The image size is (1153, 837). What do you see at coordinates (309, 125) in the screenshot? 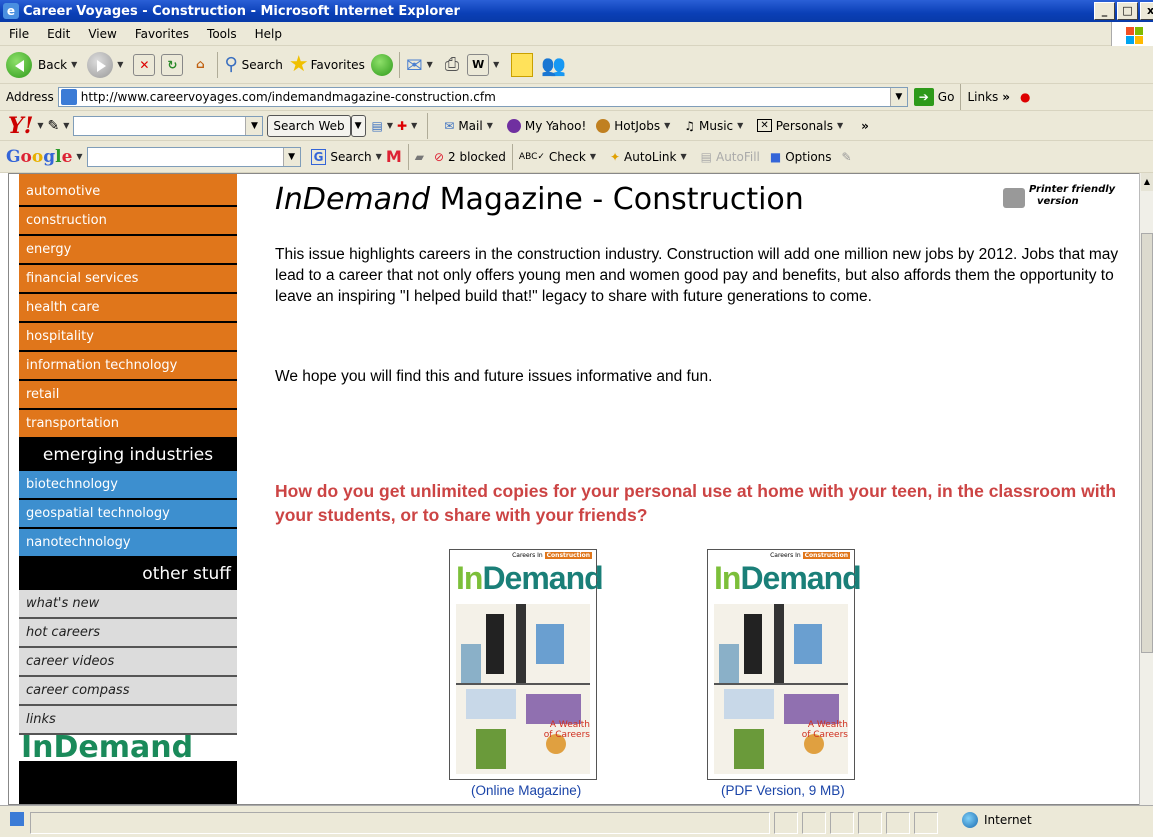
I see `yahoo-search-web-button: Search Web` at bounding box center [309, 125].